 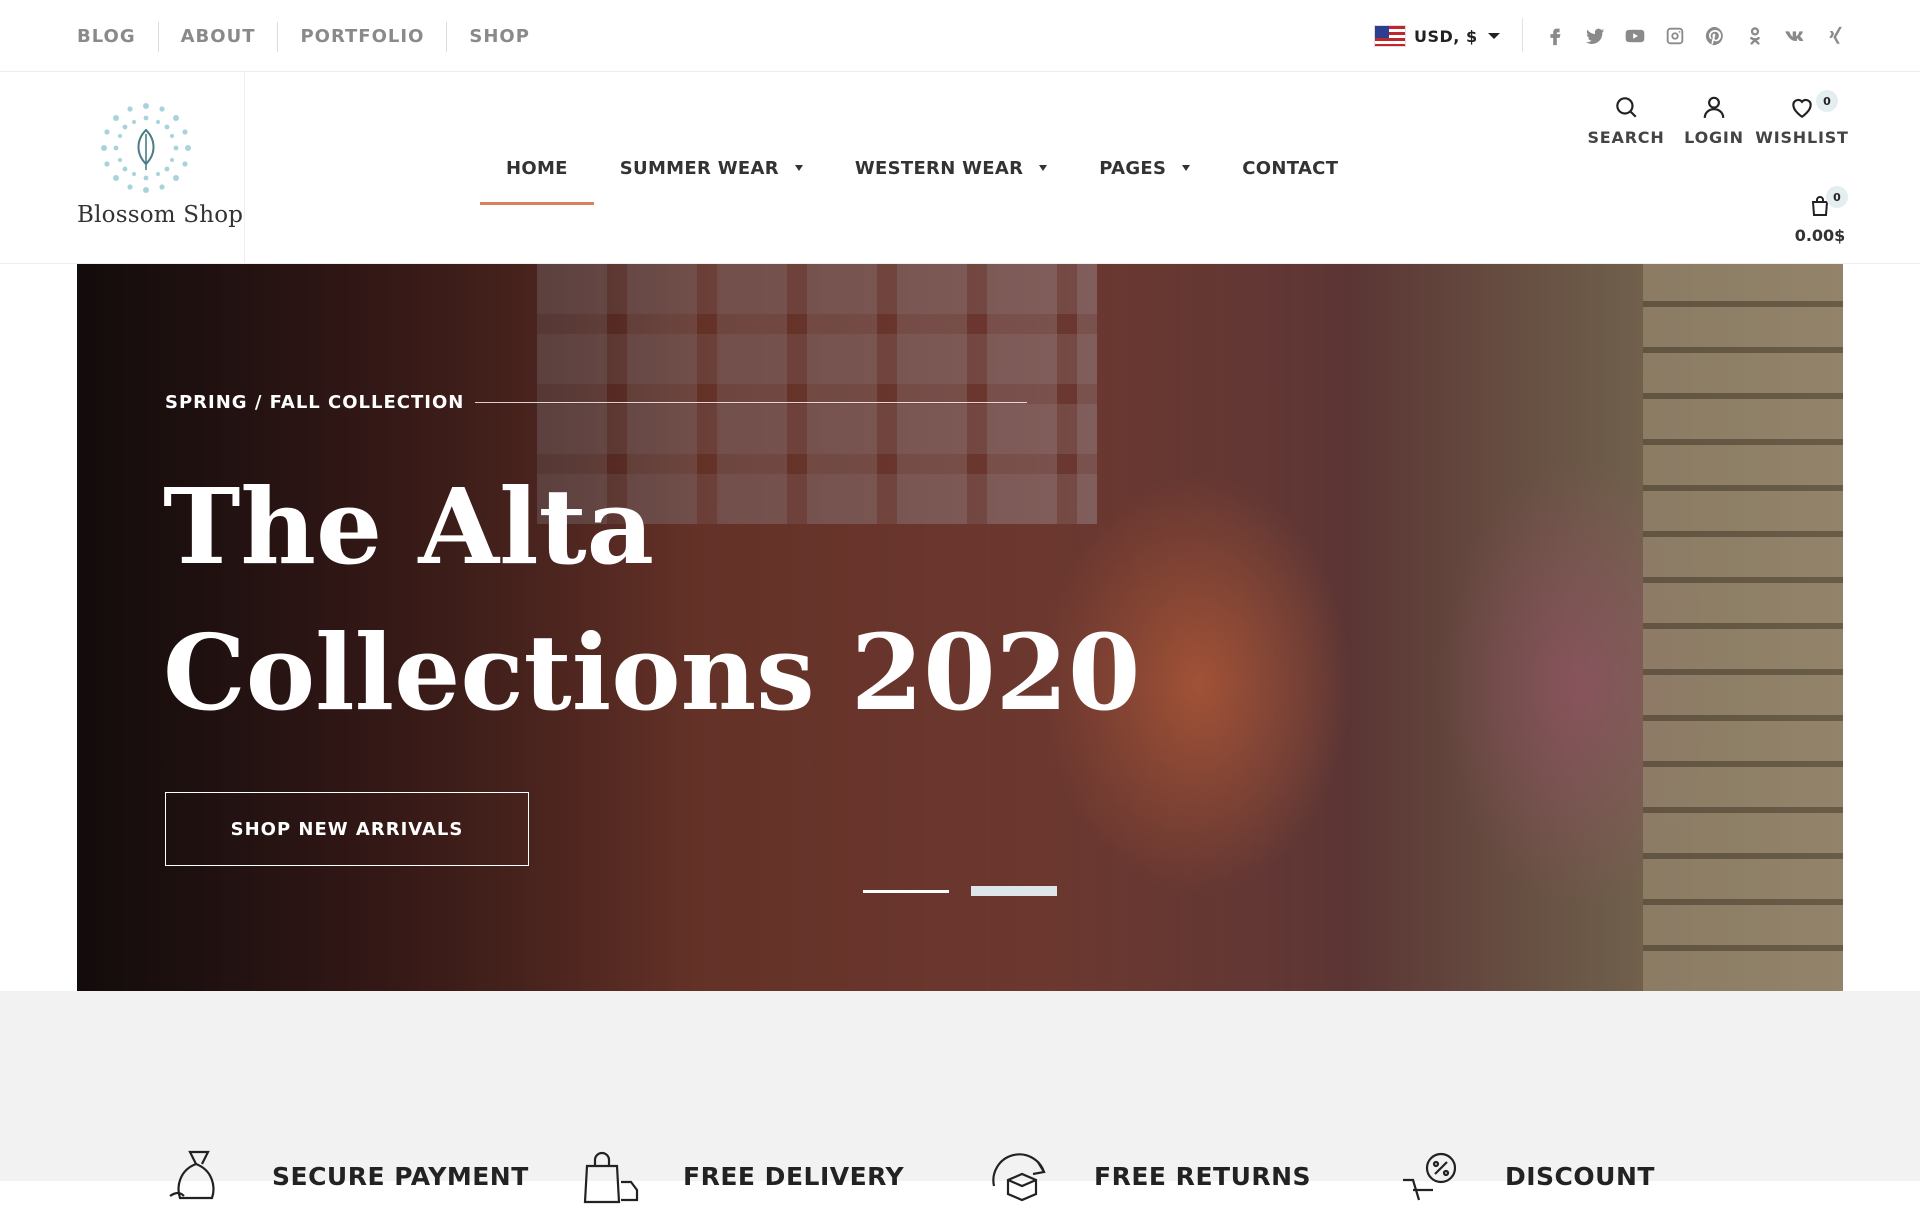 What do you see at coordinates (651, 600) in the screenshot?
I see `hero-title: The Alta Collections 2020` at bounding box center [651, 600].